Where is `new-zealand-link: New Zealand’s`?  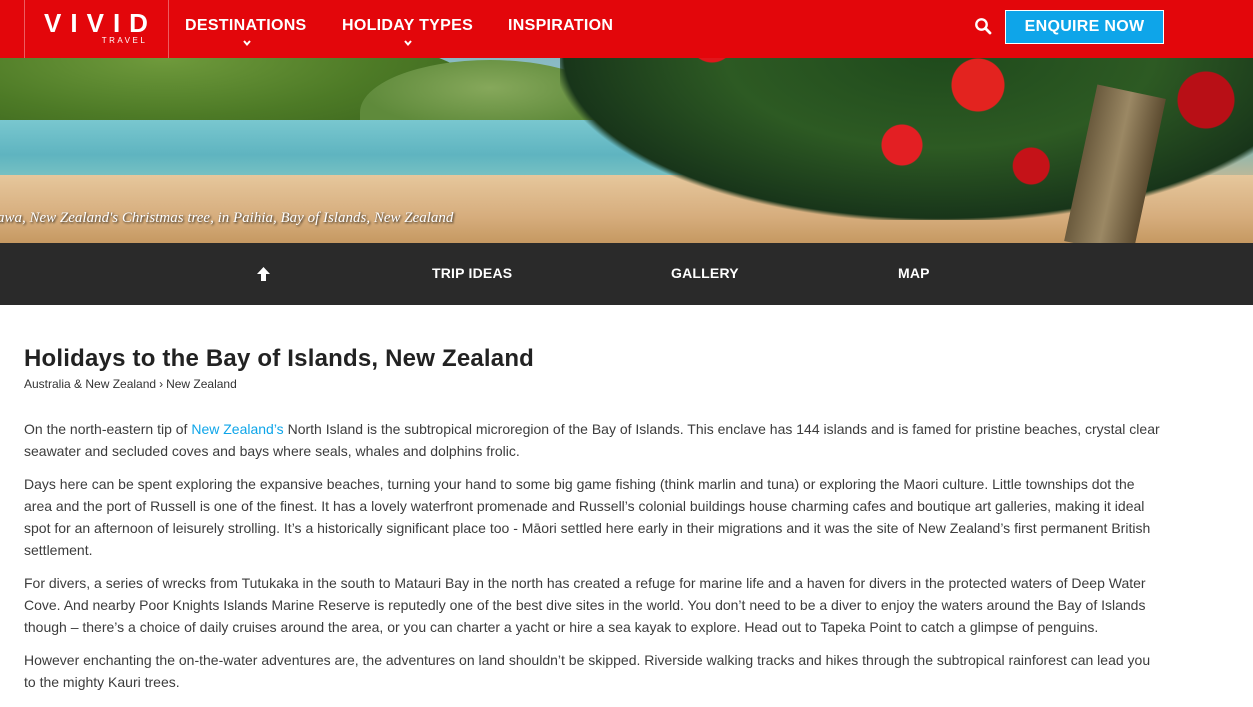 new-zealand-link: New Zealand’s is located at coordinates (237, 429).